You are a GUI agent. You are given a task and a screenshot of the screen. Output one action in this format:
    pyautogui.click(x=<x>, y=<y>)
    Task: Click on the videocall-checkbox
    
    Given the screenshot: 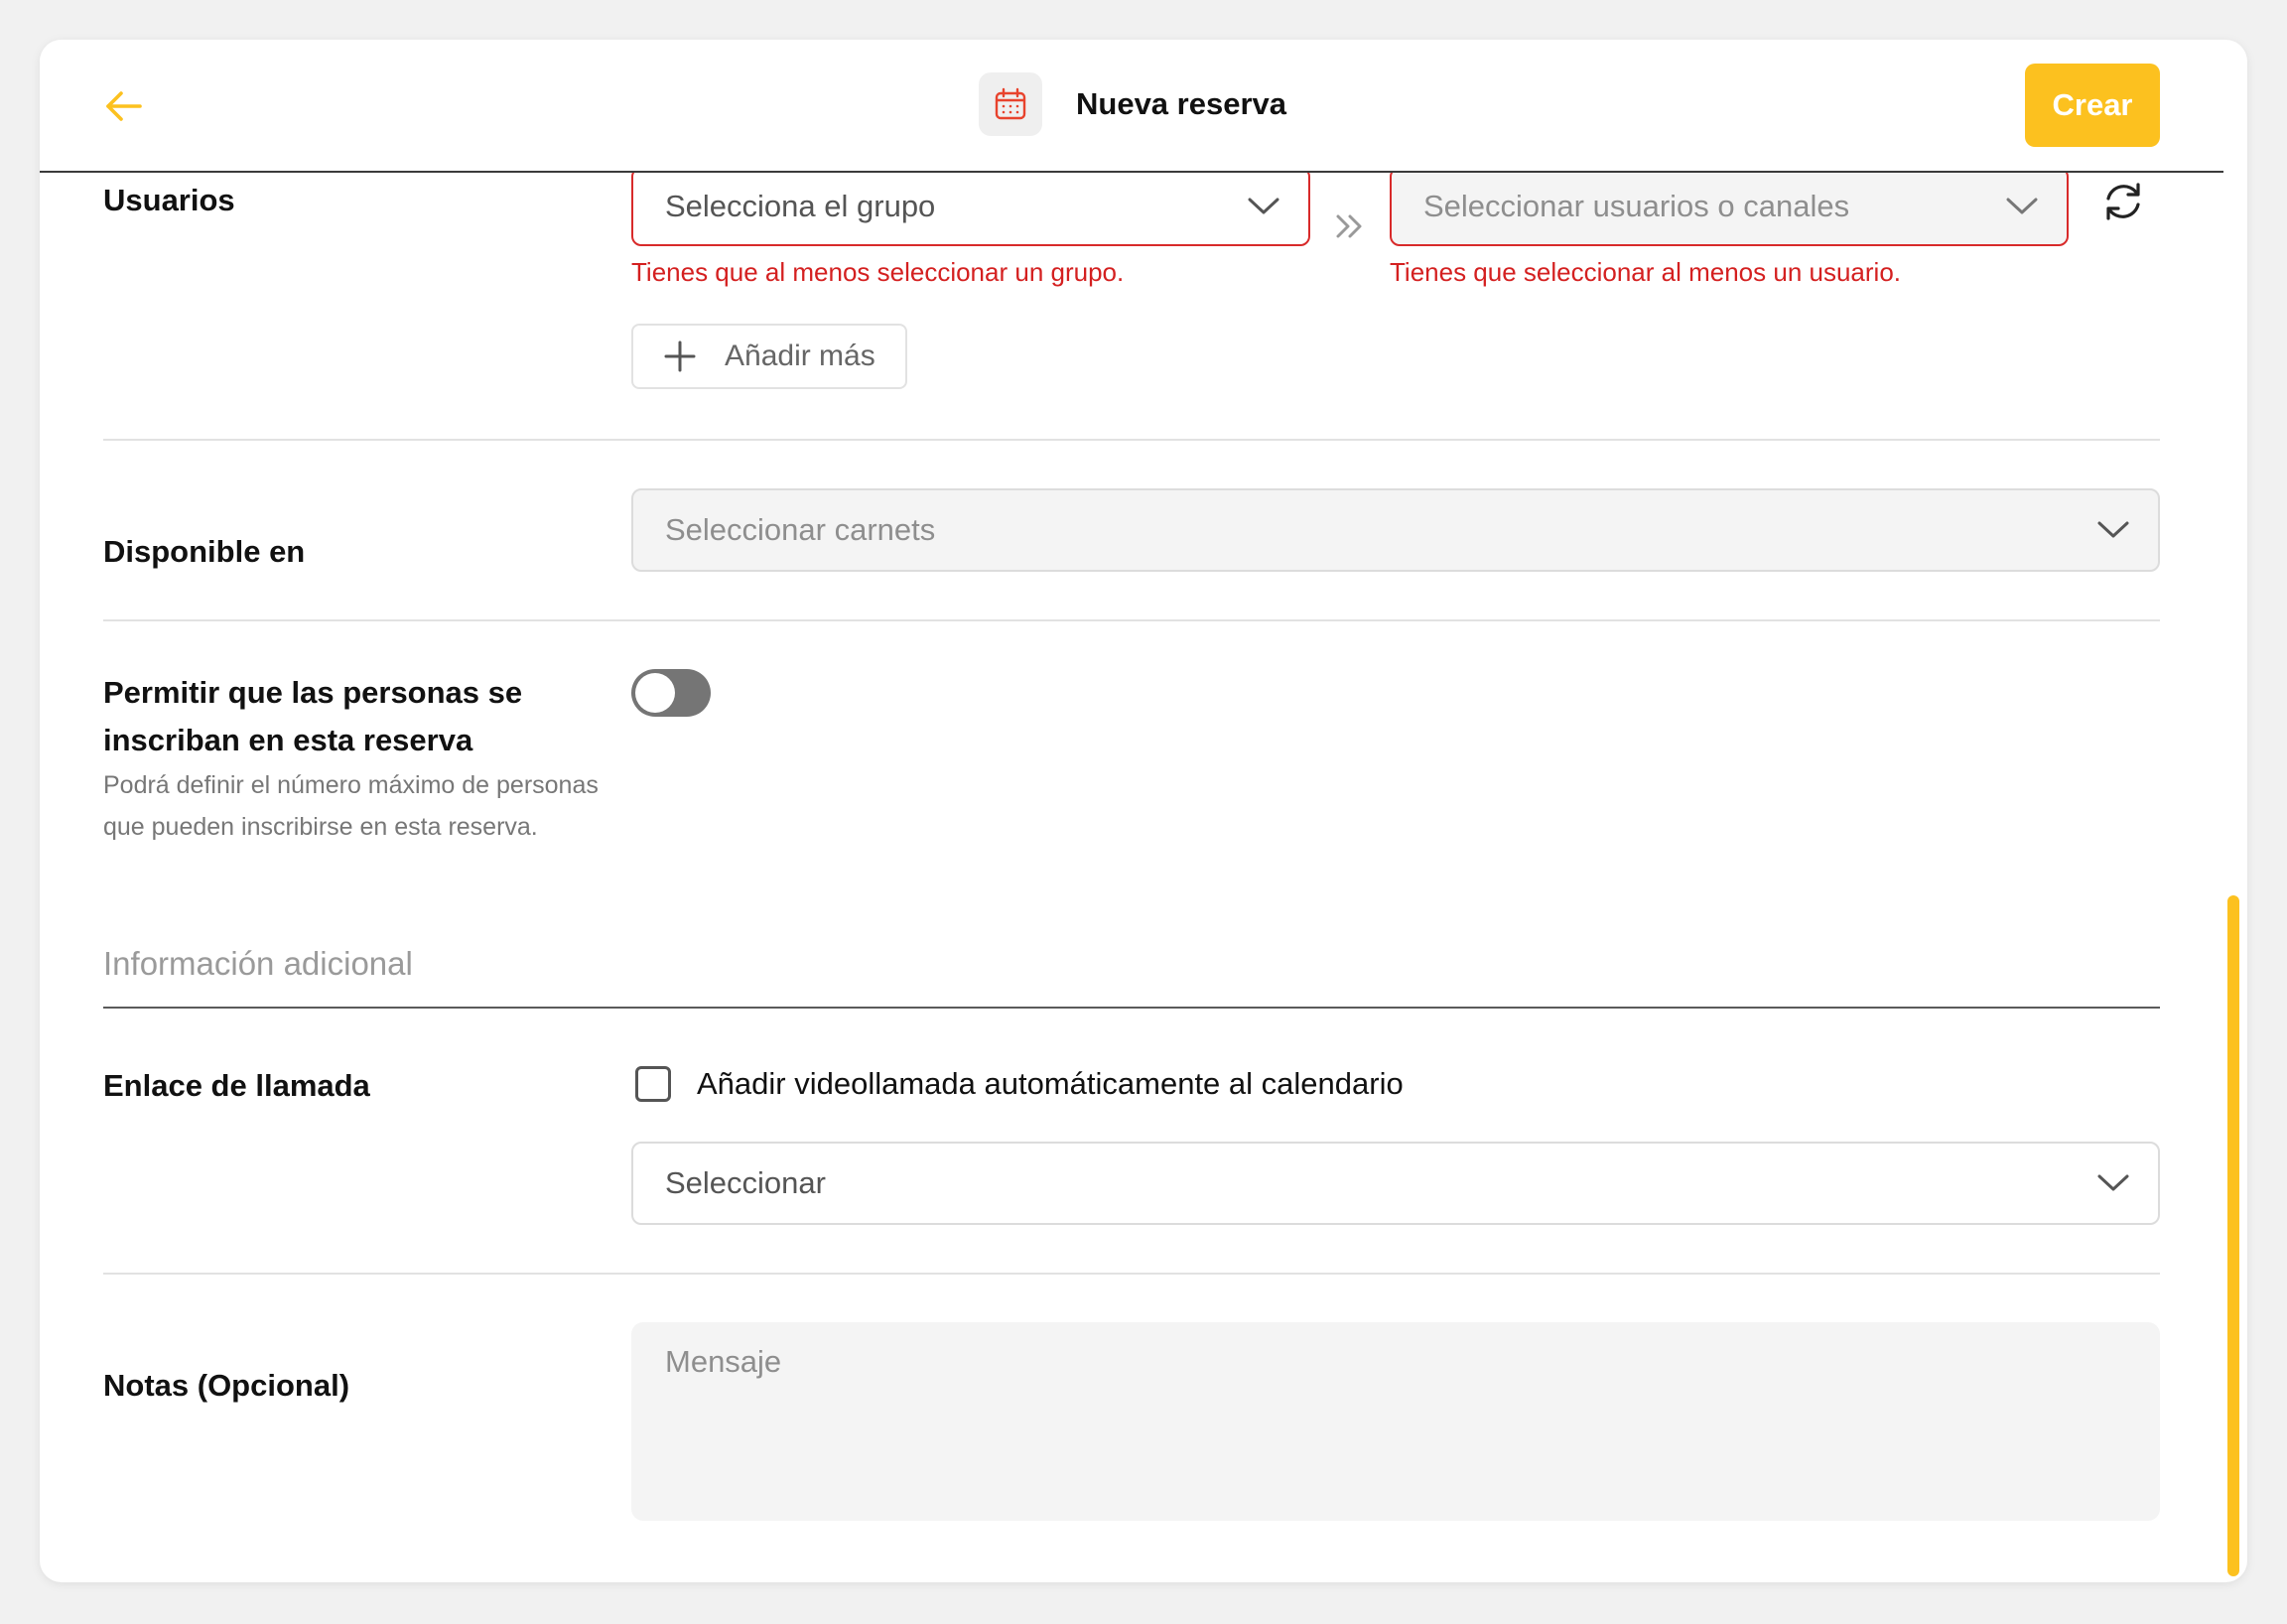 What is the action you would take?
    pyautogui.click(x=653, y=1084)
    